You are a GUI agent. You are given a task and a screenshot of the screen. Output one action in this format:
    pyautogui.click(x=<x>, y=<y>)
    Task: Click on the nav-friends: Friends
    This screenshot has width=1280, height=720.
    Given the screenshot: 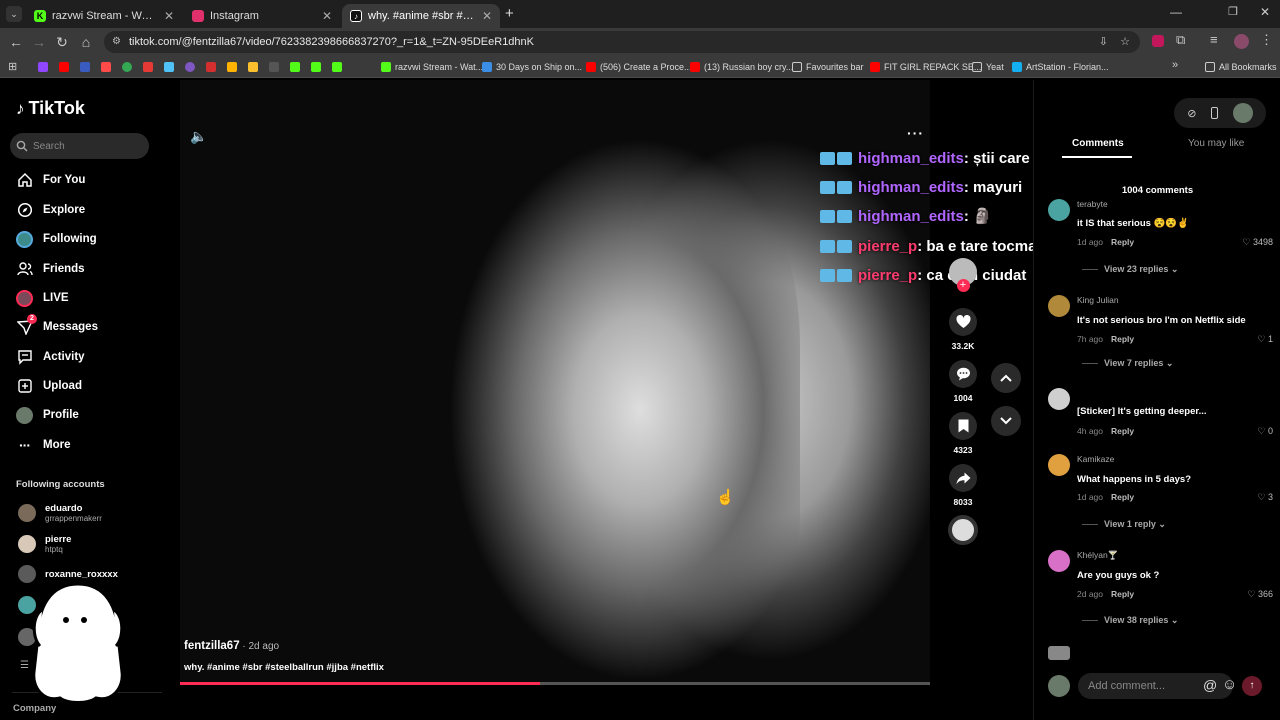 What is the action you would take?
    pyautogui.click(x=50, y=269)
    